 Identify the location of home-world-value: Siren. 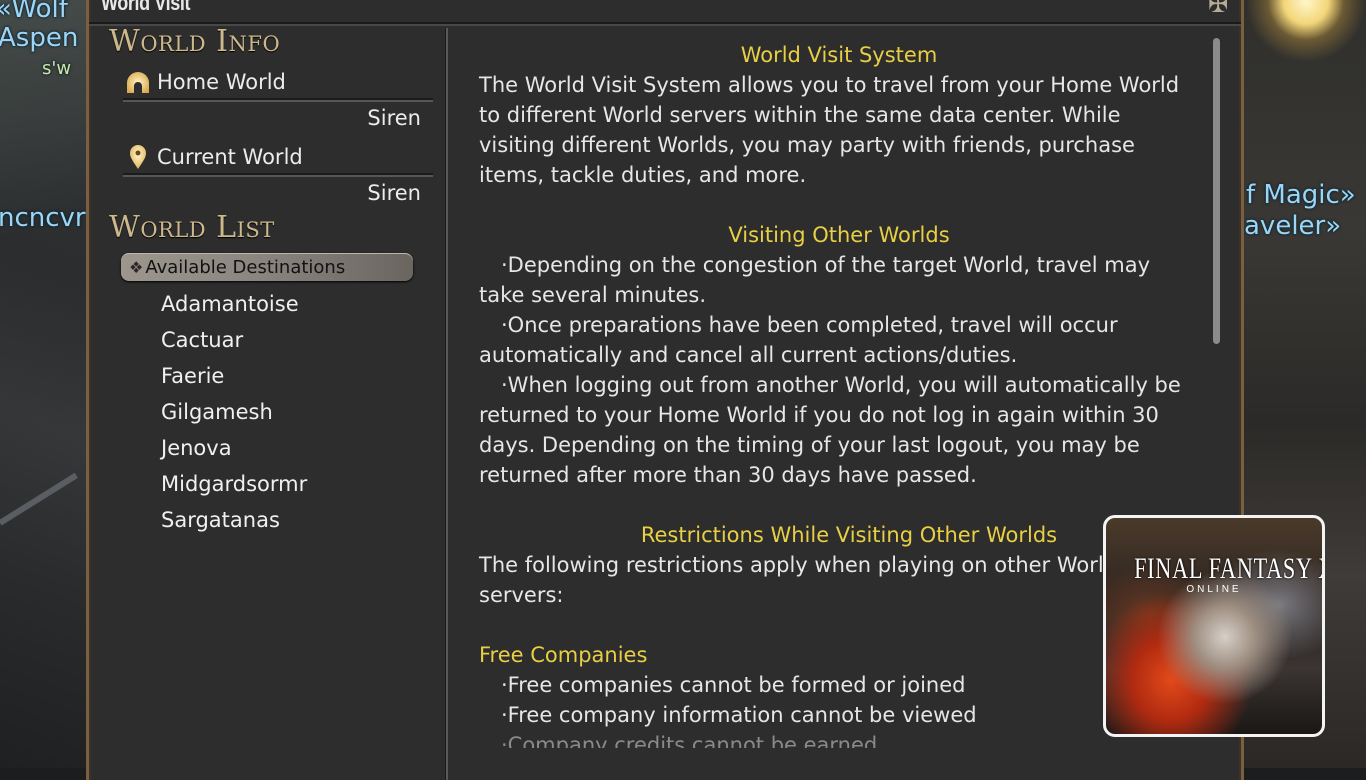
(394, 118).